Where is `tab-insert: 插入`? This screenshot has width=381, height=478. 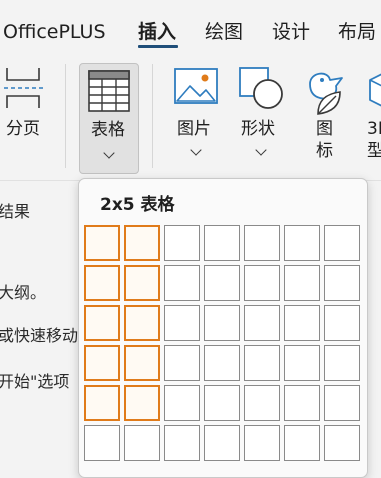
tab-insert: 插入 is located at coordinates (157, 32).